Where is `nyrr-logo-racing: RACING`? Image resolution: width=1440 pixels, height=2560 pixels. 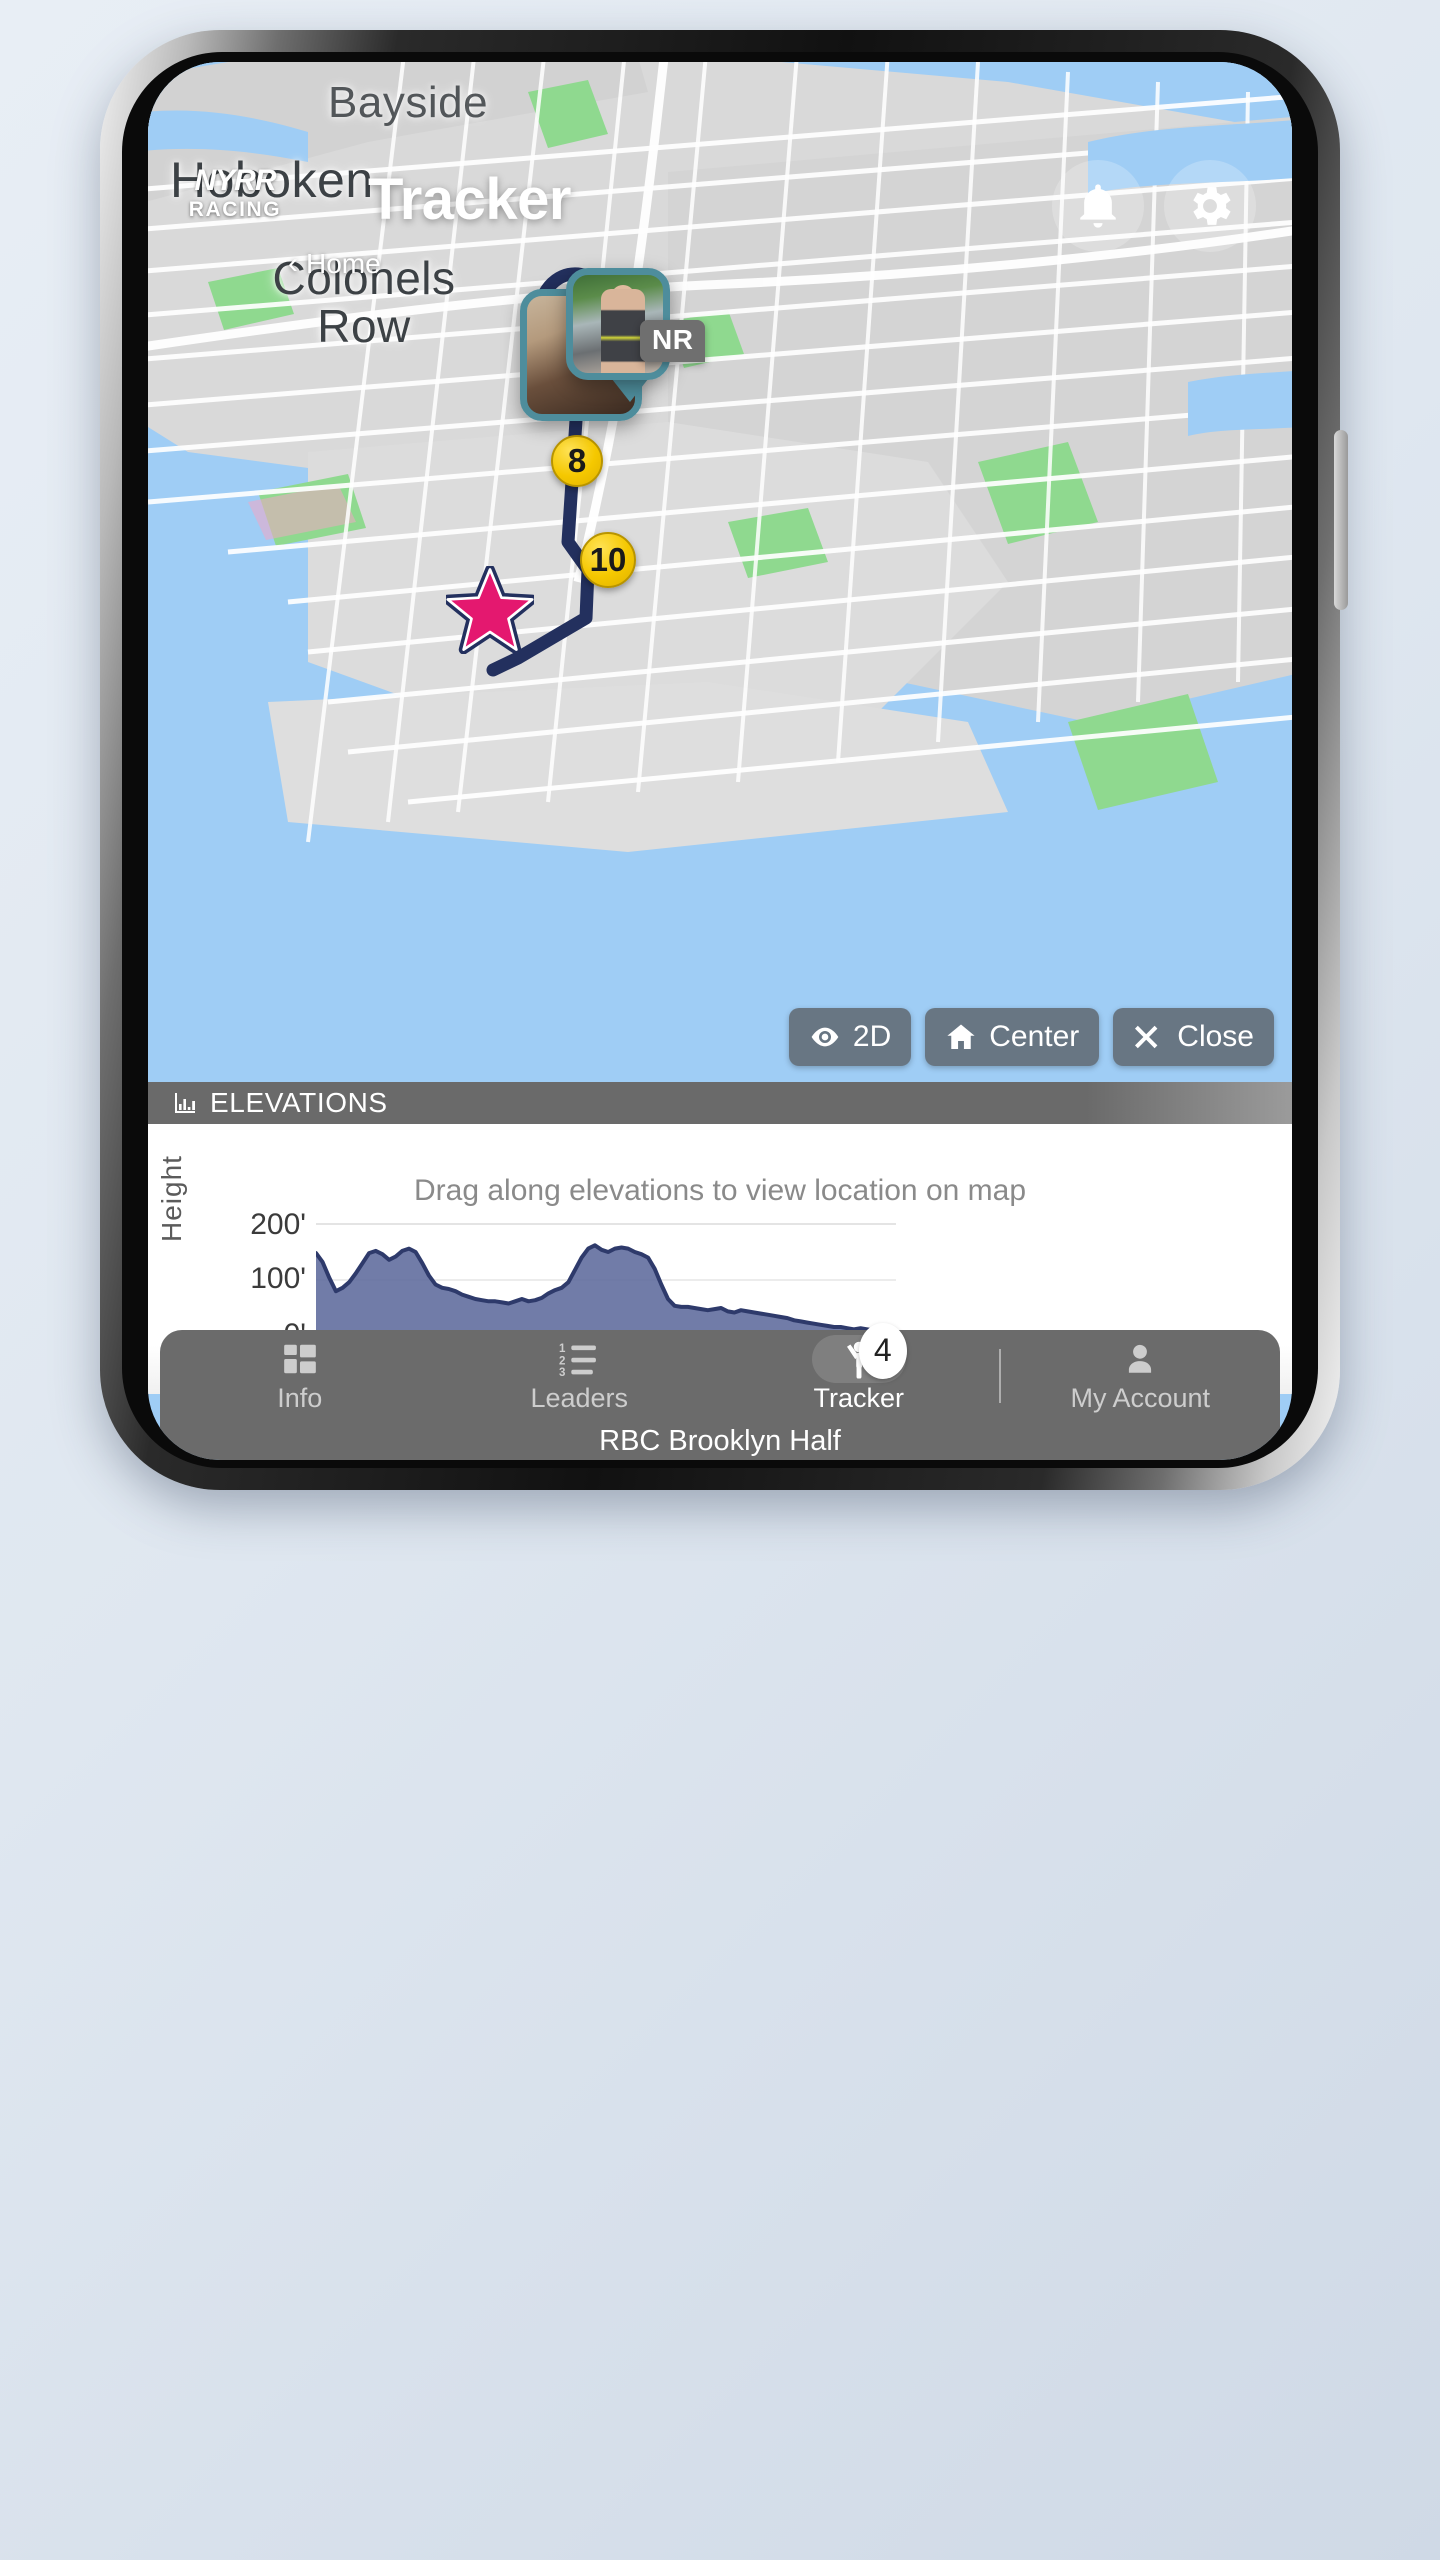 nyrr-logo-racing: RACING is located at coordinates (235, 209).